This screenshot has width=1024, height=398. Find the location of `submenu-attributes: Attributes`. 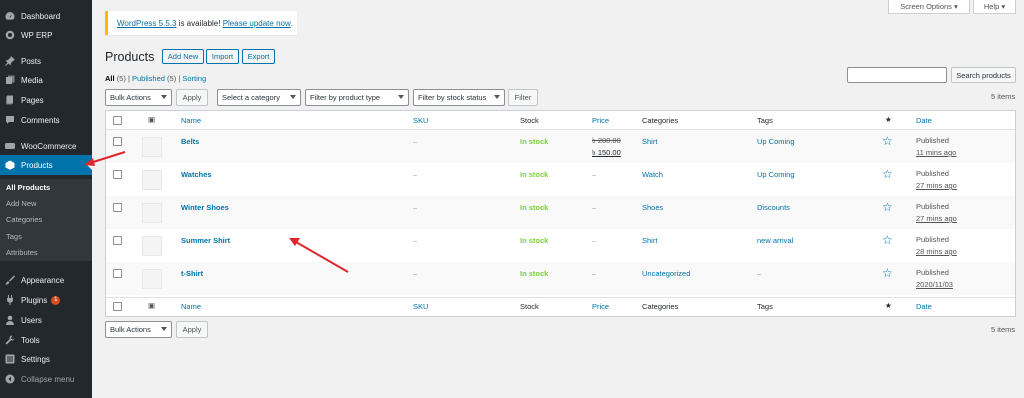

submenu-attributes: Attributes is located at coordinates (22, 252).